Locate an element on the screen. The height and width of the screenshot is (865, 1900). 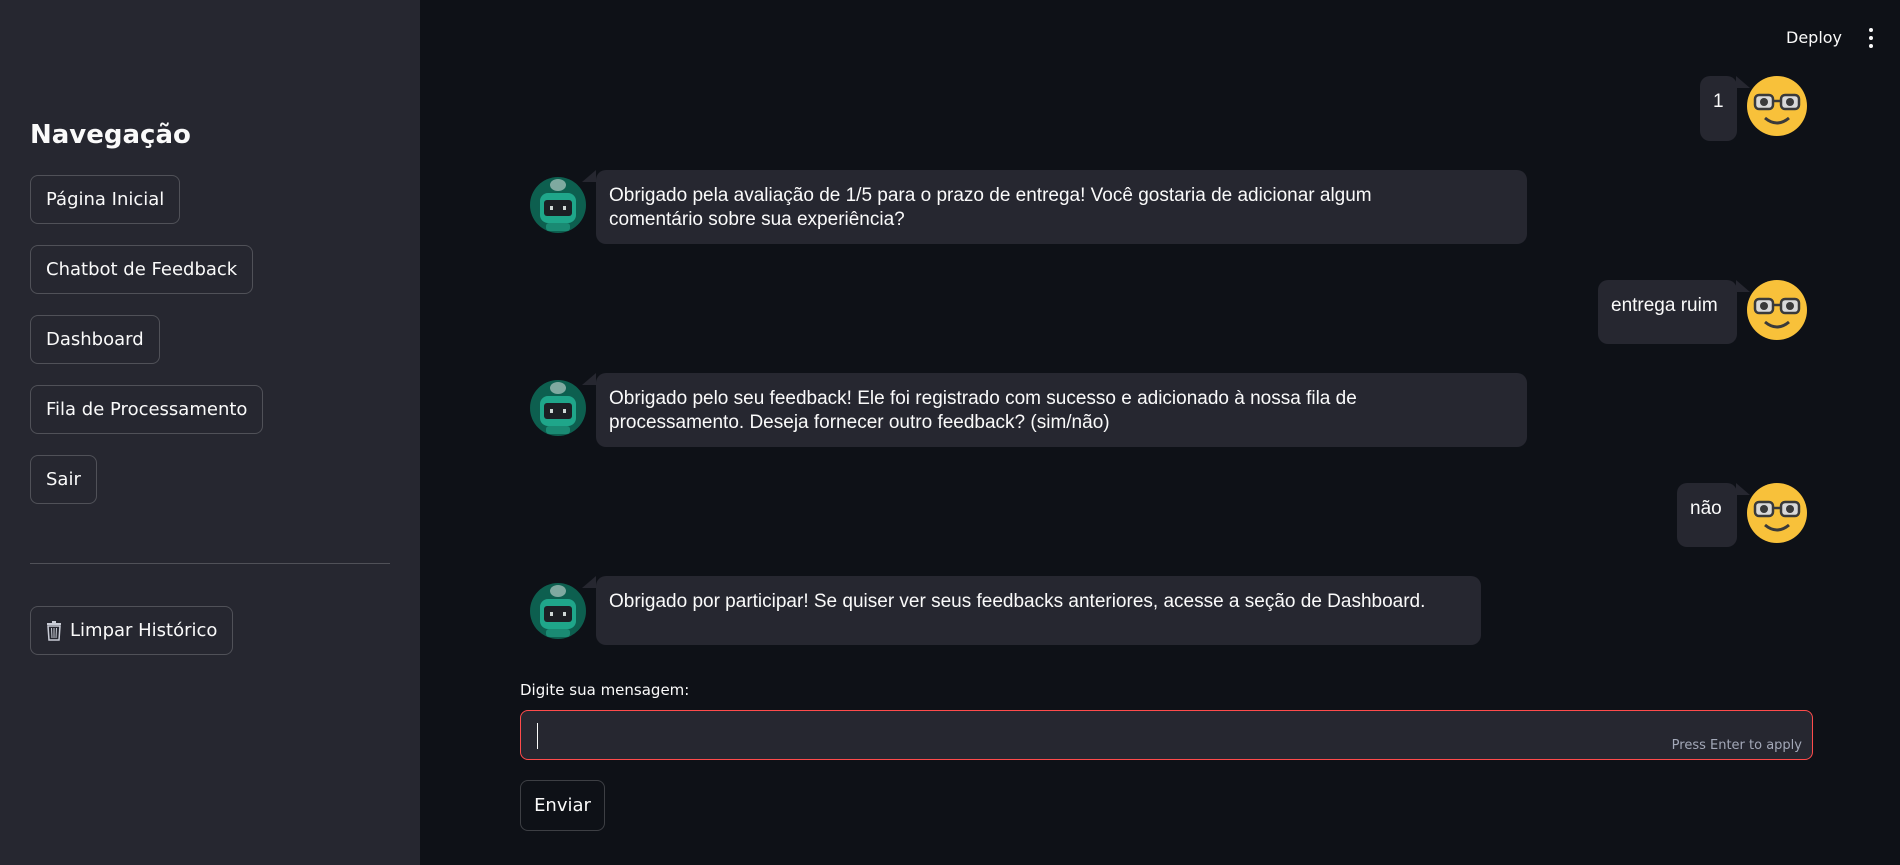
user-message-text: não is located at coordinates (1706, 508).